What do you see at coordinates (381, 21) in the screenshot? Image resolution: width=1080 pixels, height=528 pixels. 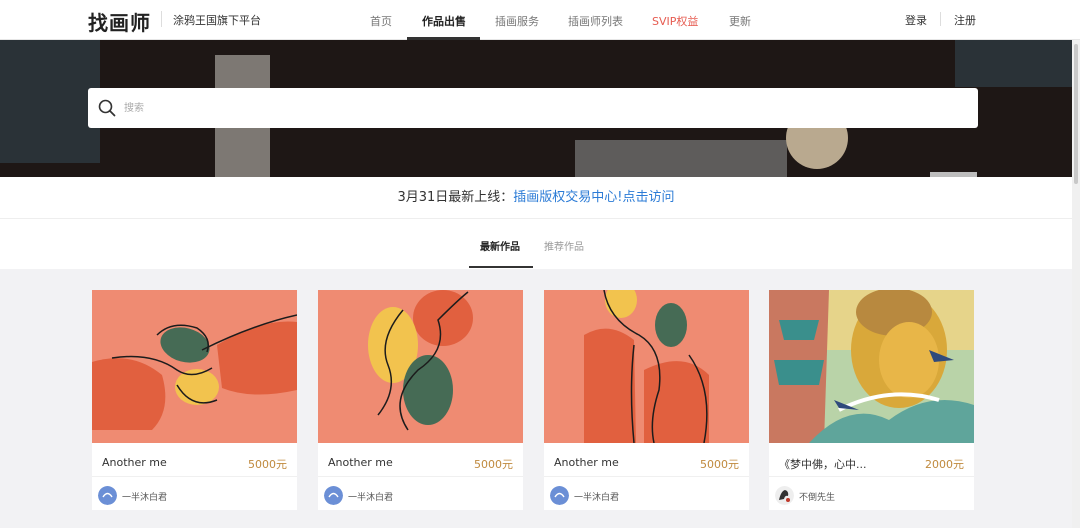 I see `nav-home: 首页` at bounding box center [381, 21].